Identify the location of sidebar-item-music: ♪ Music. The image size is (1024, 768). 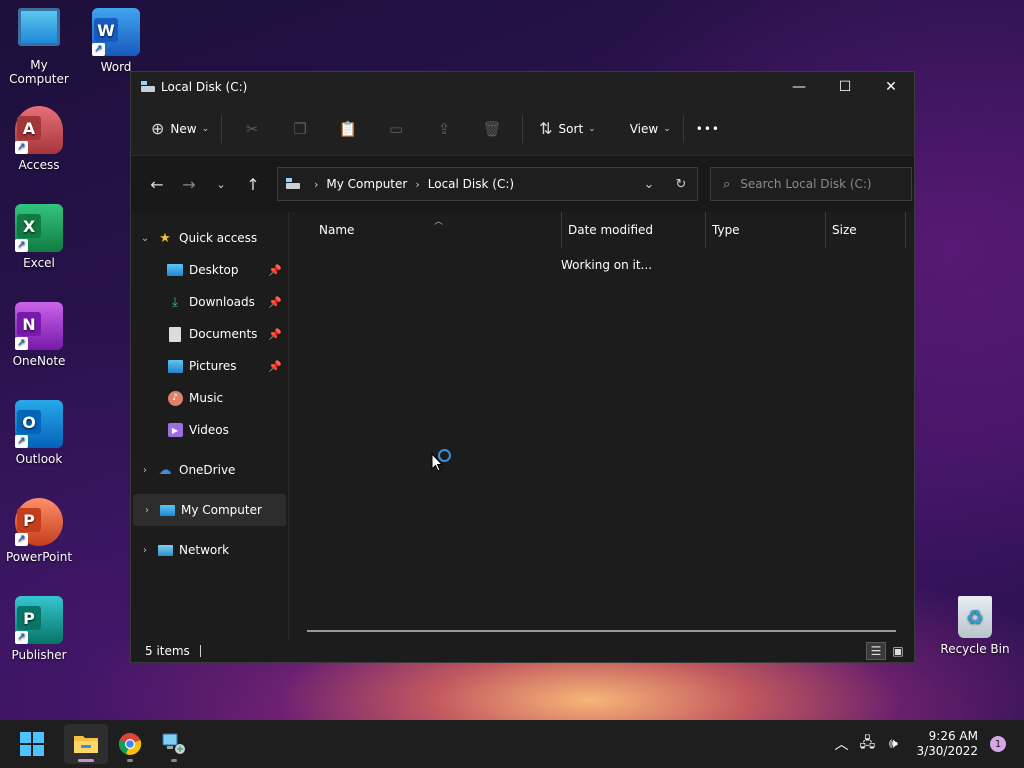
(209, 398).